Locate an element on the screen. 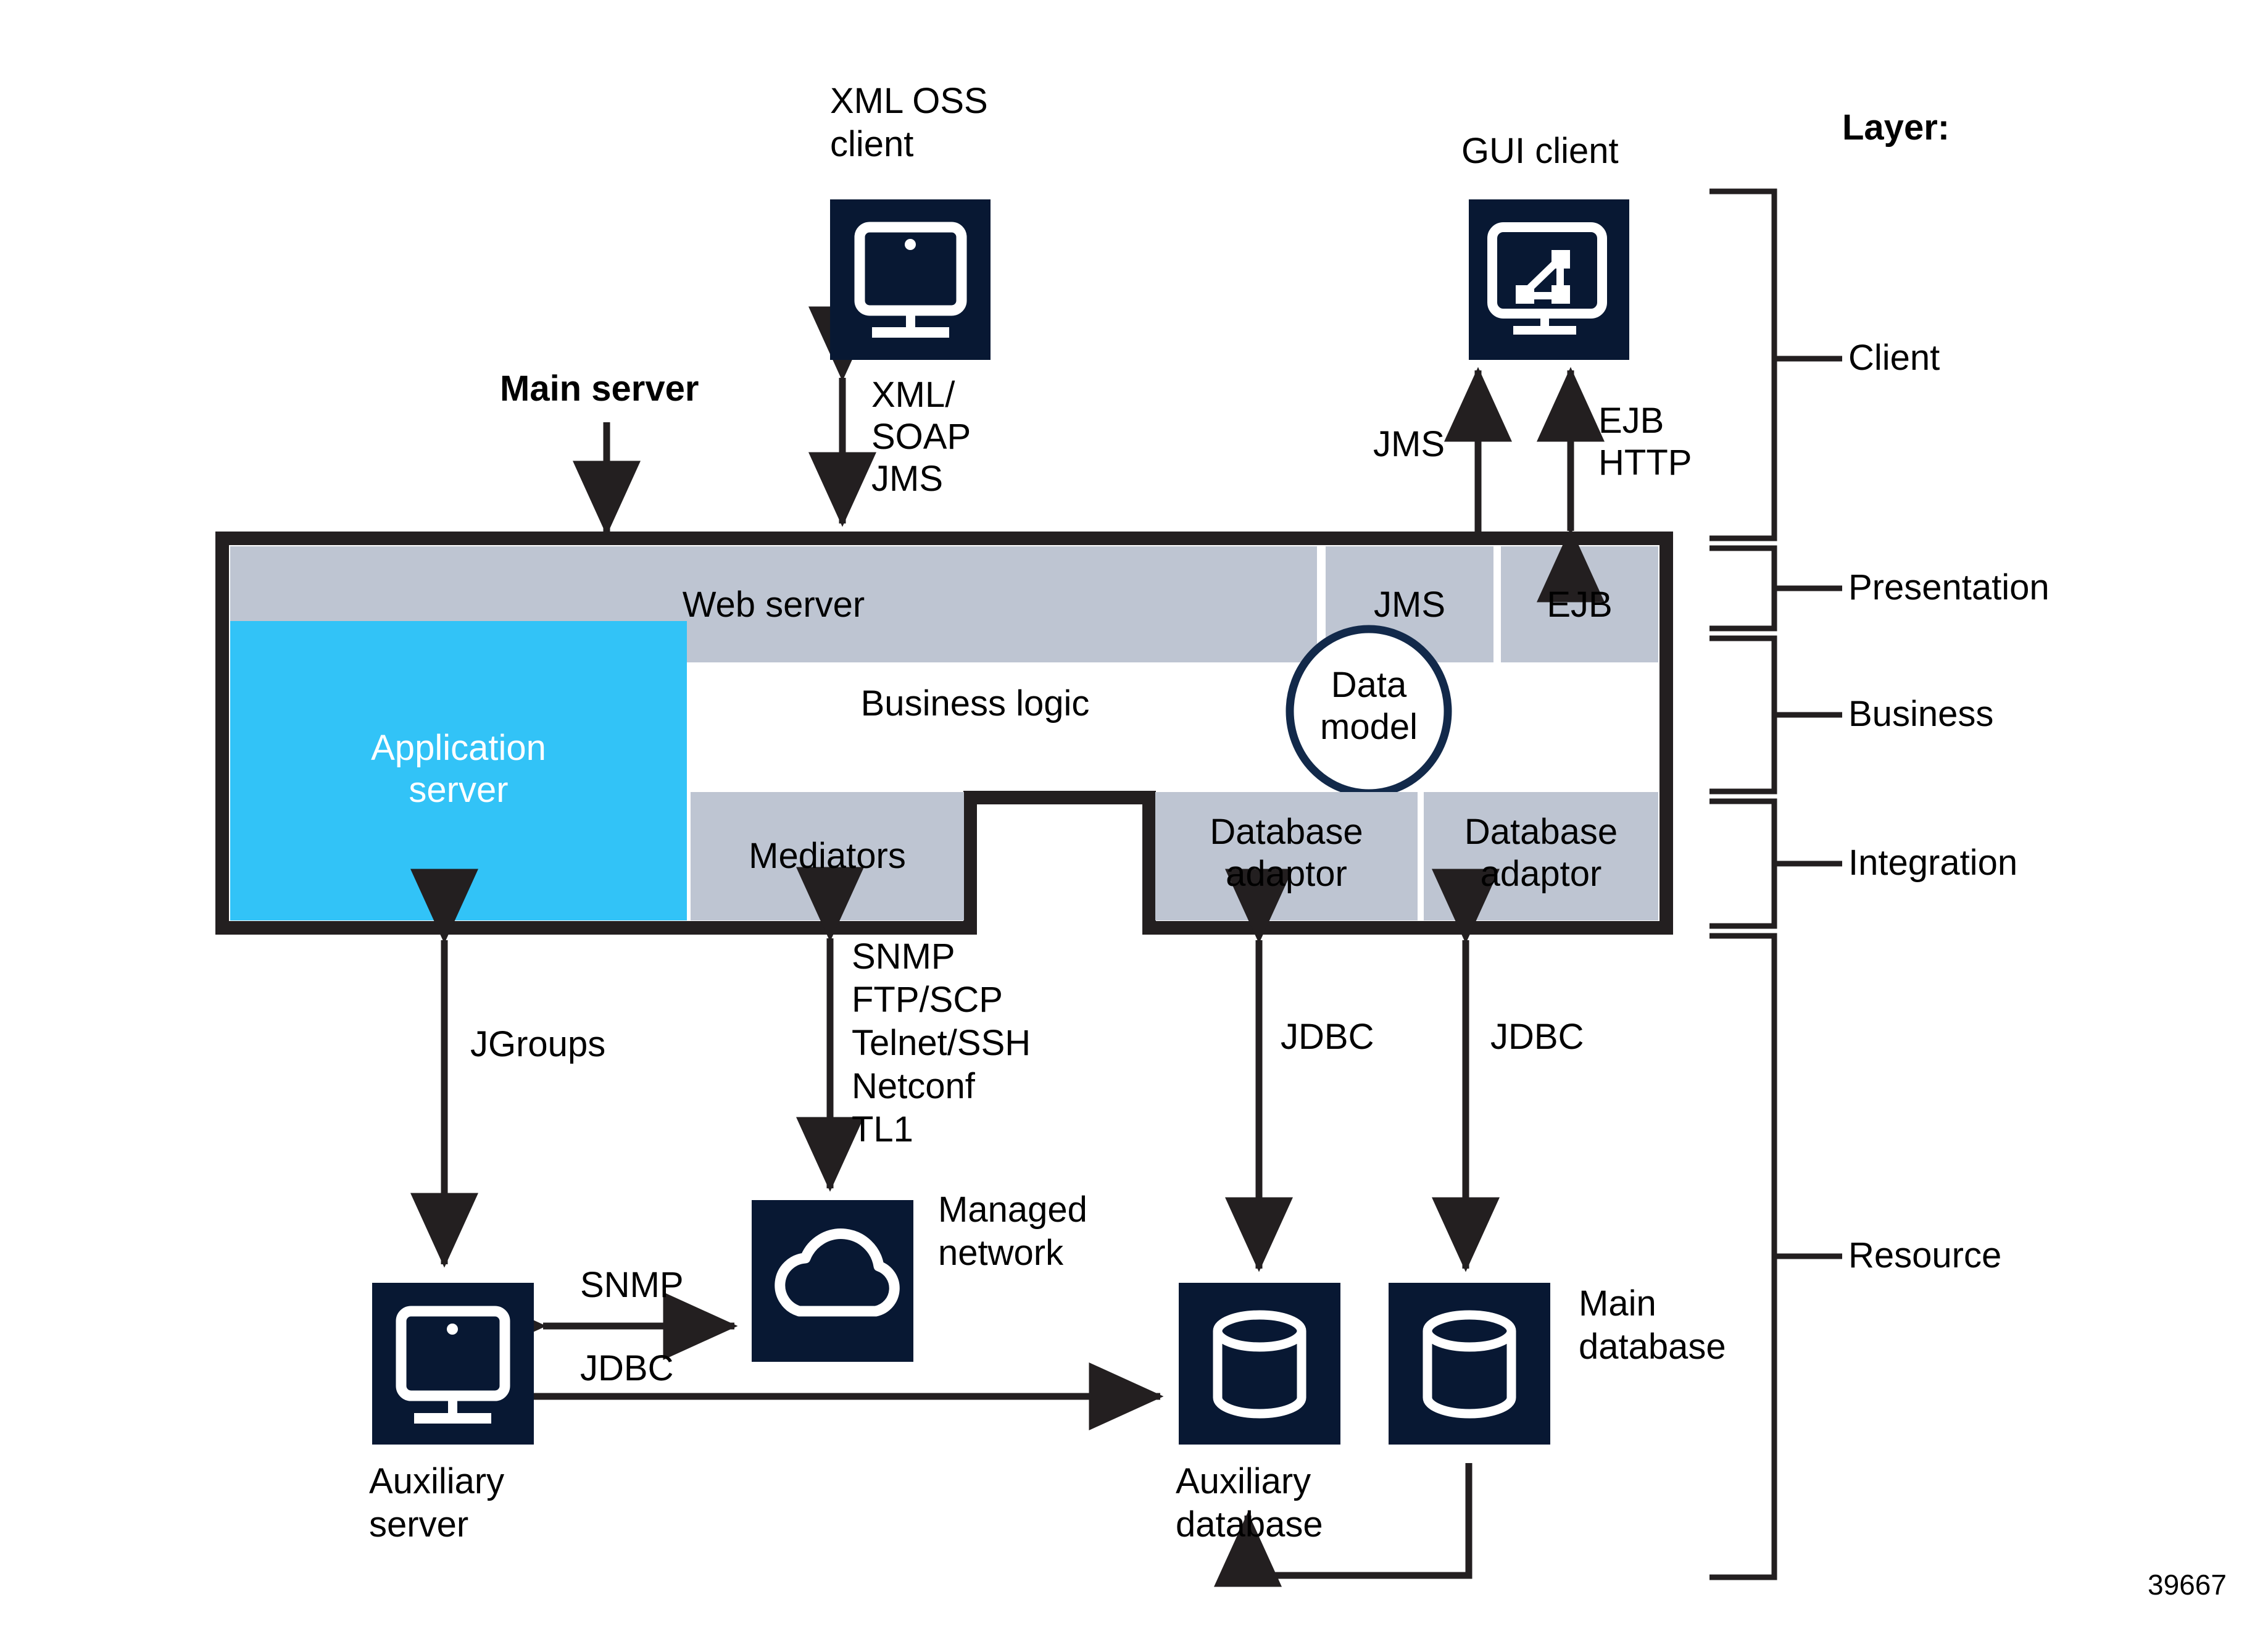  bracket-resource is located at coordinates (1743, 1256).